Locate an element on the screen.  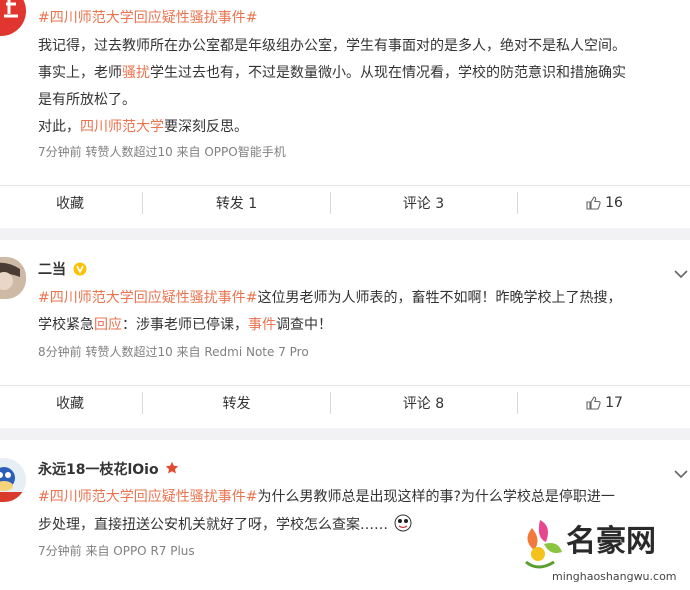
forward-label: 转发 1 is located at coordinates (236, 204).